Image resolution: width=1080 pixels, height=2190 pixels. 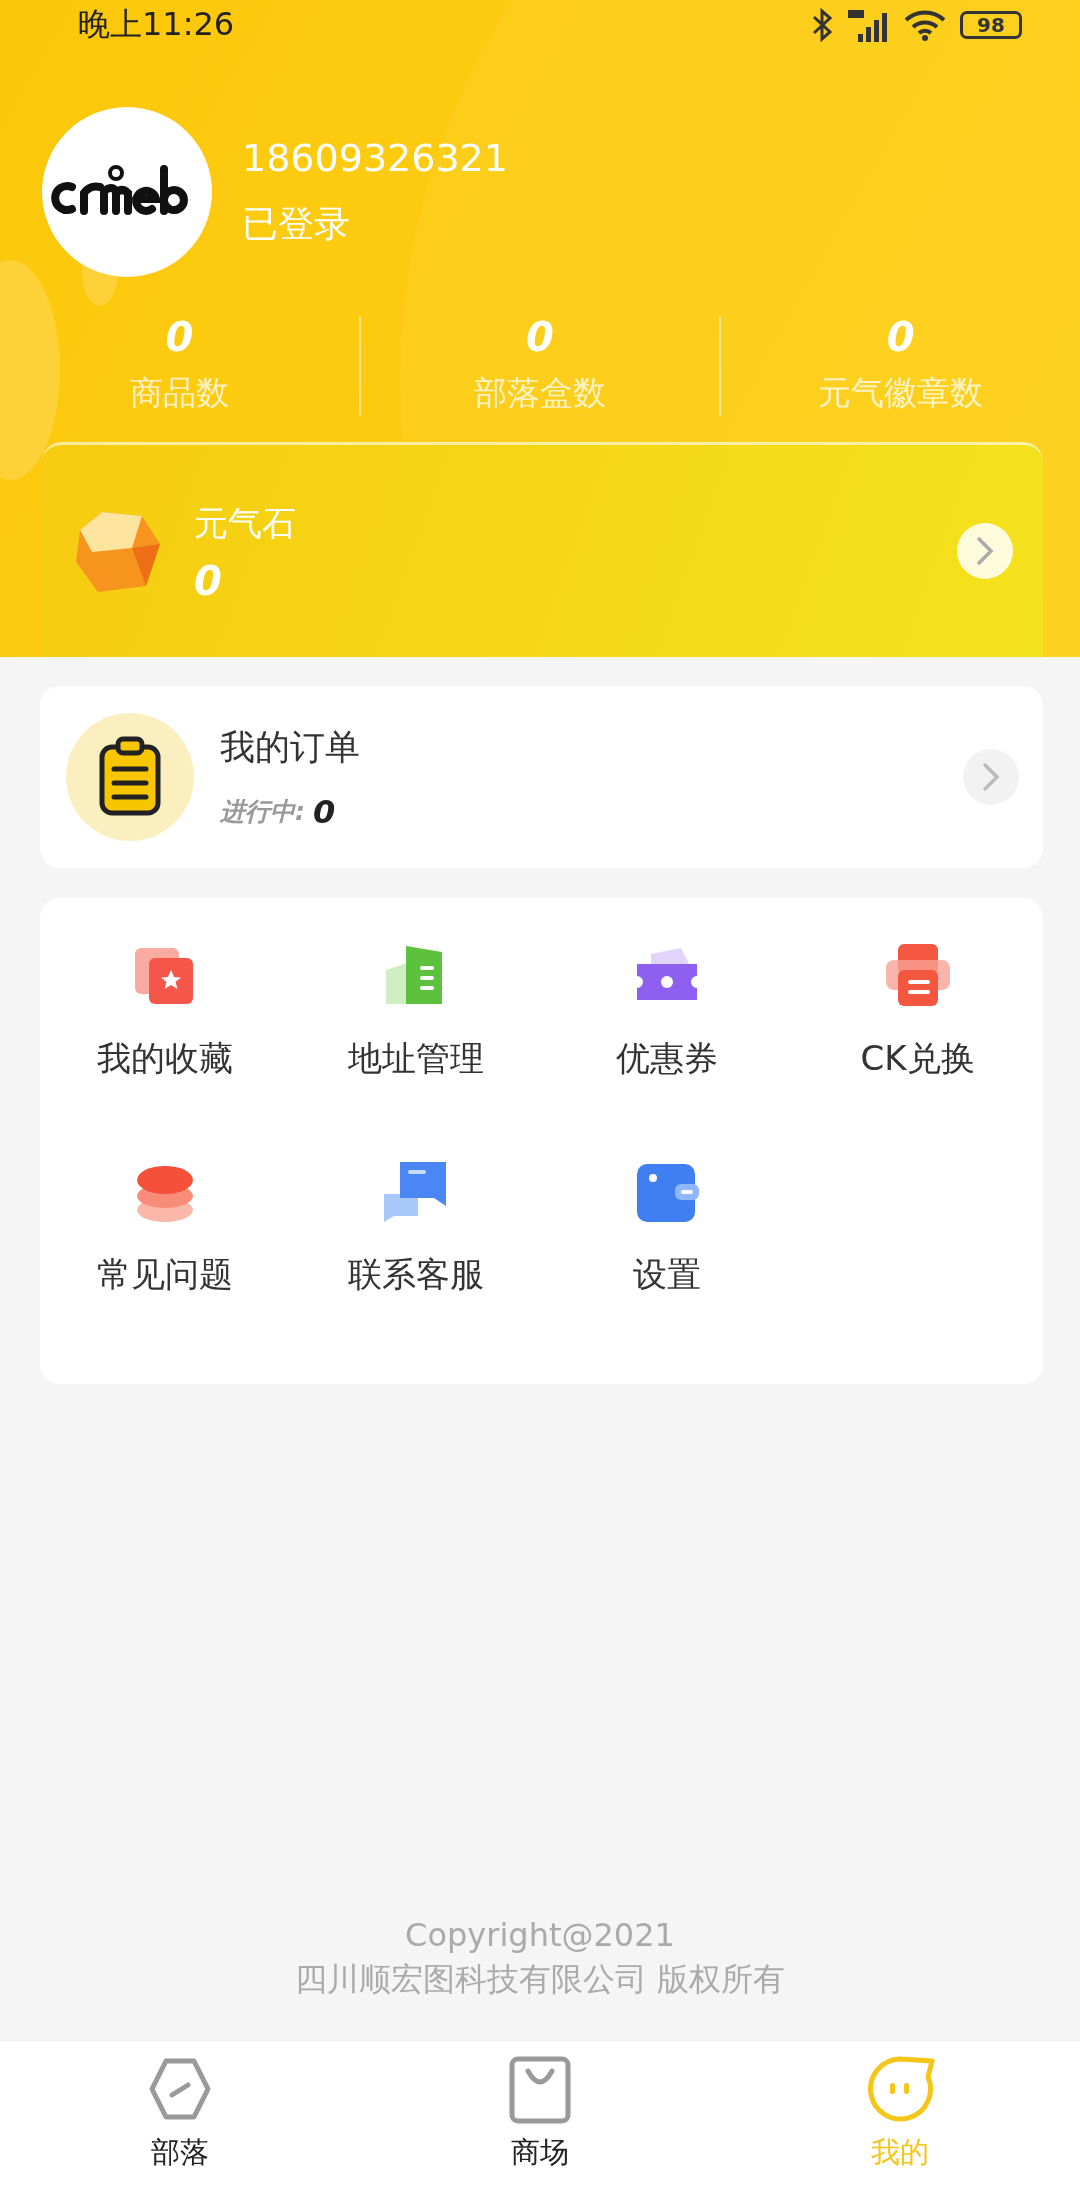 I want to click on battery-level: 98, so click(x=991, y=25).